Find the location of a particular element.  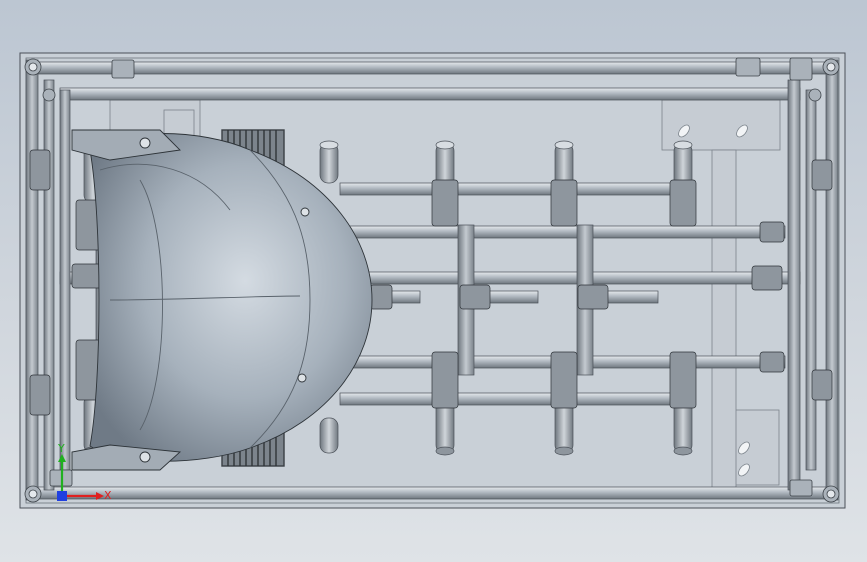

triad-z-axis is located at coordinates (62, 496).